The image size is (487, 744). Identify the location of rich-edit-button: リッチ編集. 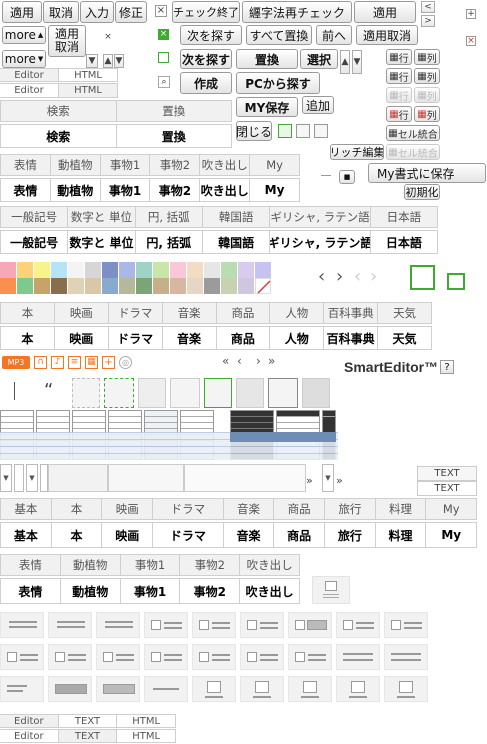
(357, 152).